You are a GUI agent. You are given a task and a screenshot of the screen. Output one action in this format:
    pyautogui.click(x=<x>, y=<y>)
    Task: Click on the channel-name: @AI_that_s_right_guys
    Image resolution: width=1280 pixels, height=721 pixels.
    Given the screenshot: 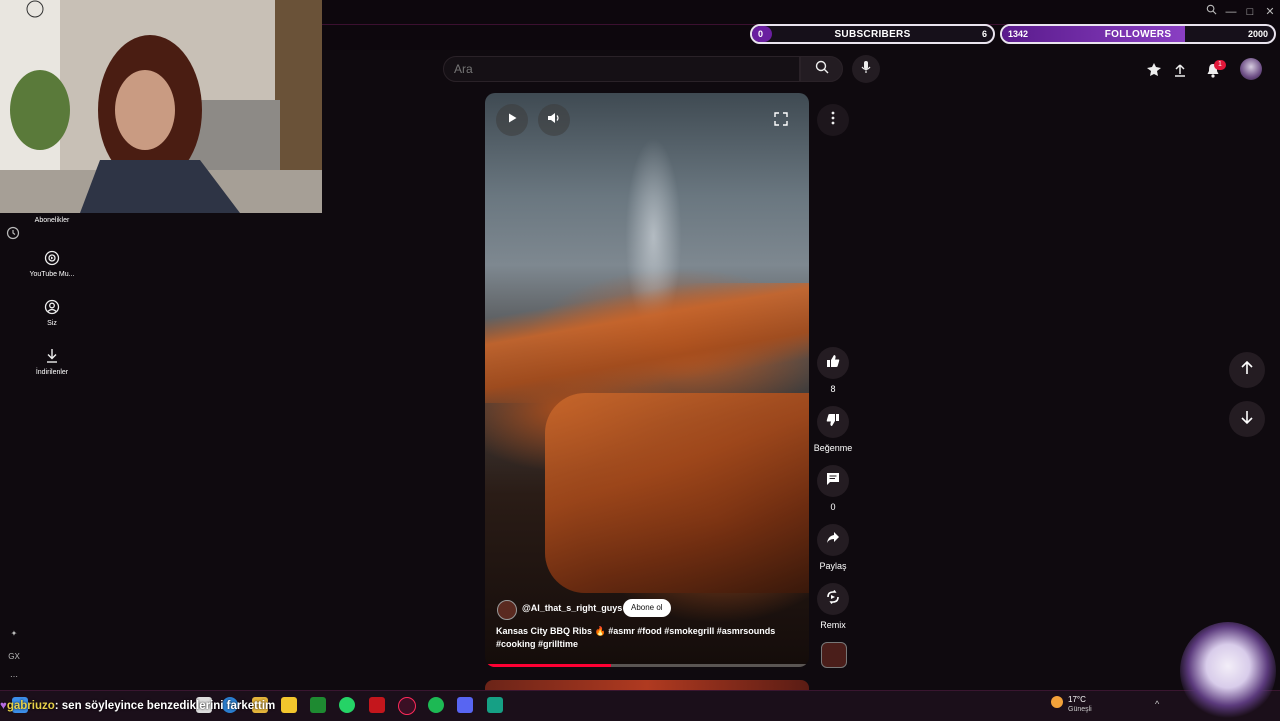 What is the action you would take?
    pyautogui.click(x=572, y=608)
    